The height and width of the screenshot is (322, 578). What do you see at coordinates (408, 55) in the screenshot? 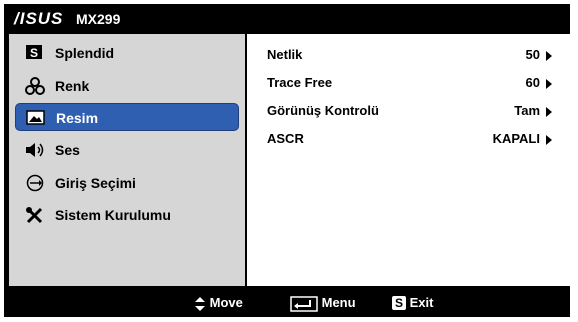
I see `setting-row-netlik: Netlik 50` at bounding box center [408, 55].